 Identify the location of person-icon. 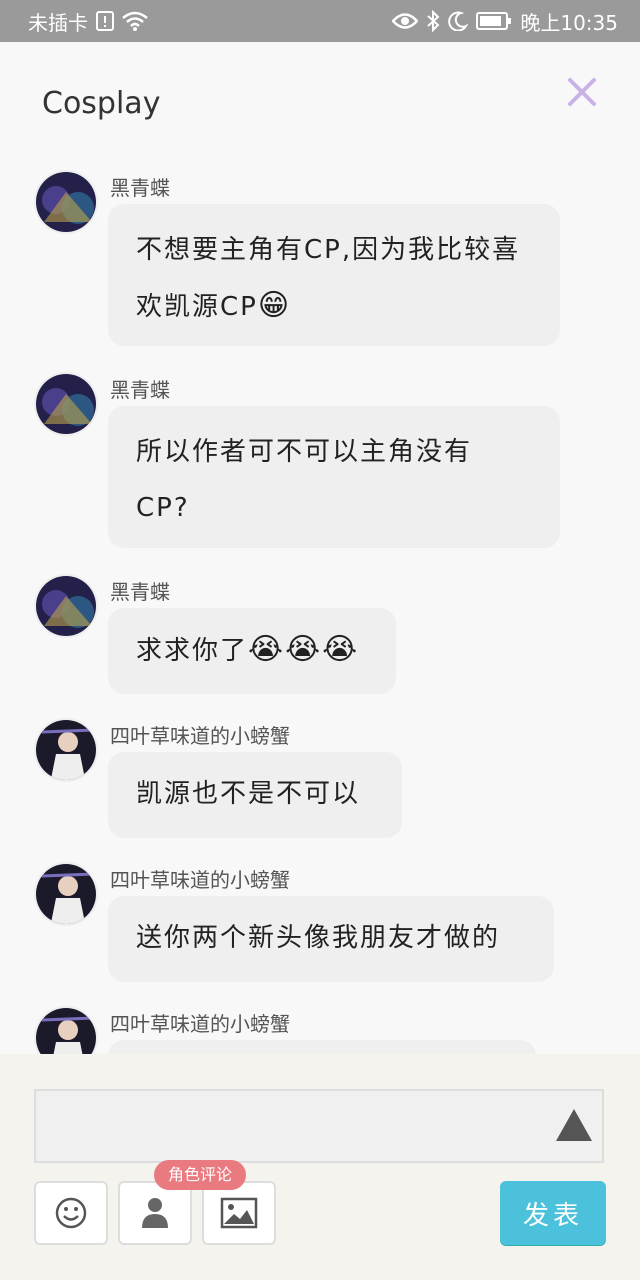
(155, 1213).